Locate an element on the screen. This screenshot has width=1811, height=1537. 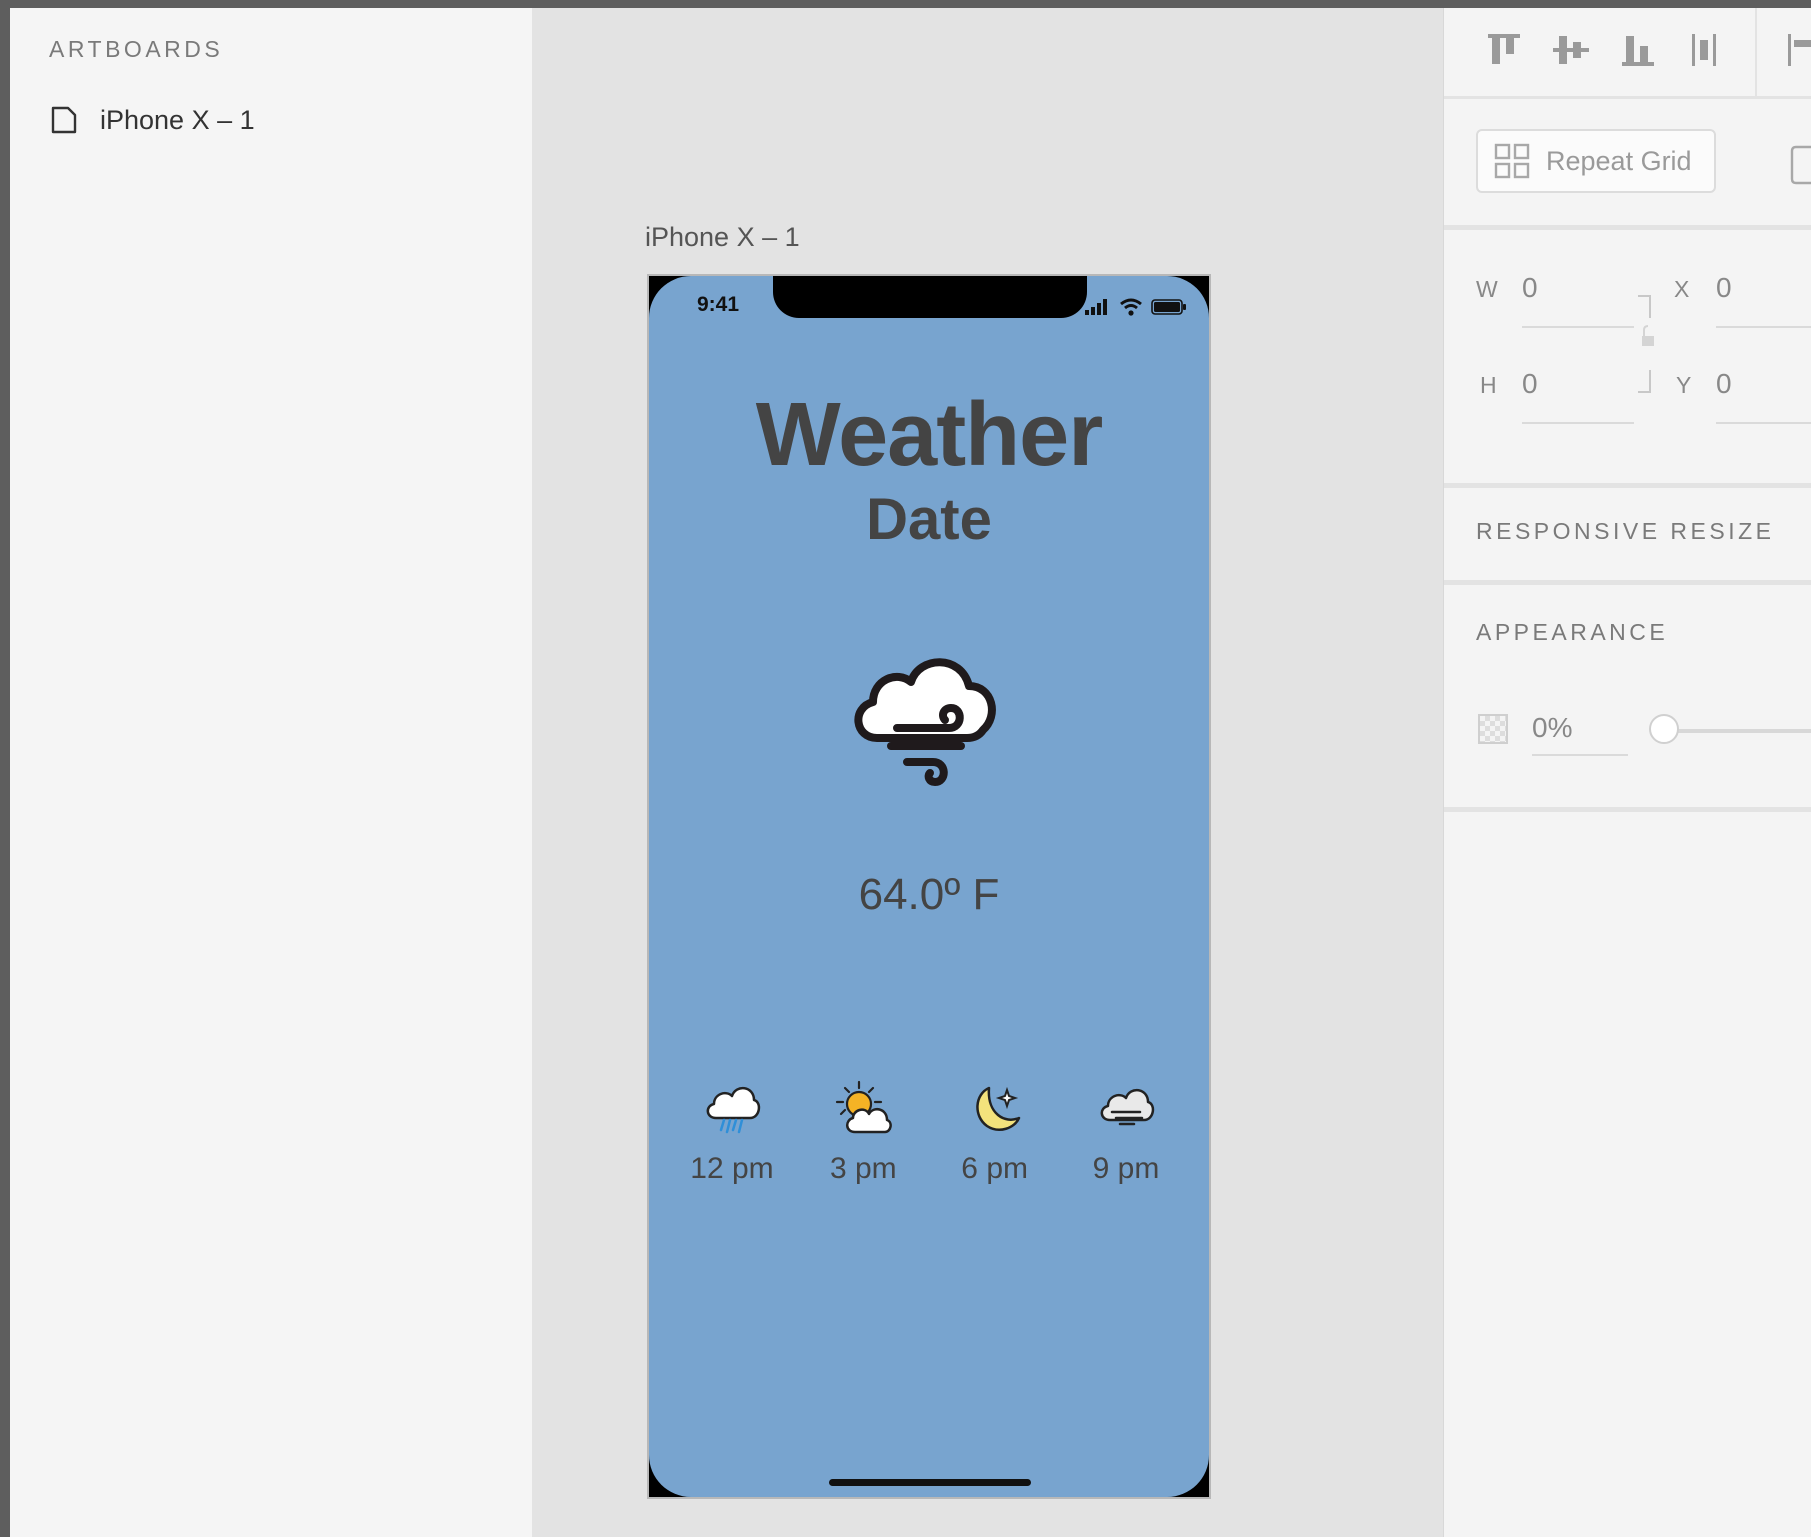
artboard-list-item: iPhone X – 1 is located at coordinates (152, 120).